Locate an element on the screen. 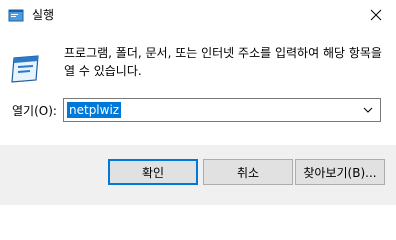  ok-button: 확인 is located at coordinates (153, 172).